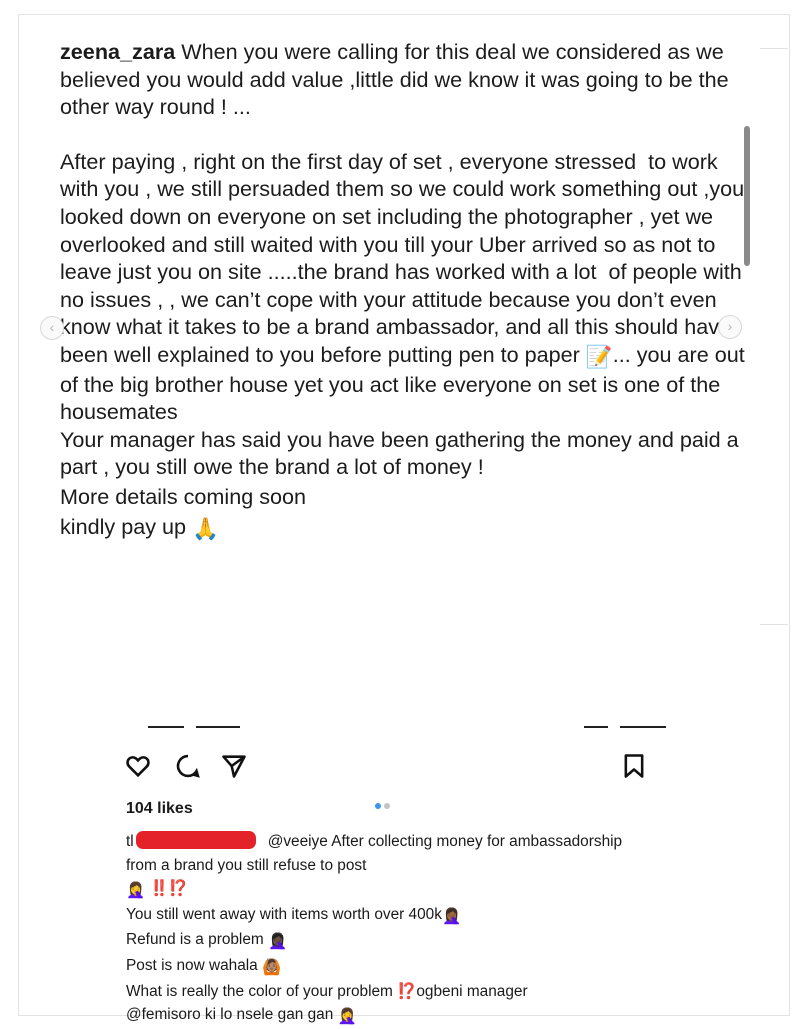  I want to click on carousel-dot, so click(387, 806).